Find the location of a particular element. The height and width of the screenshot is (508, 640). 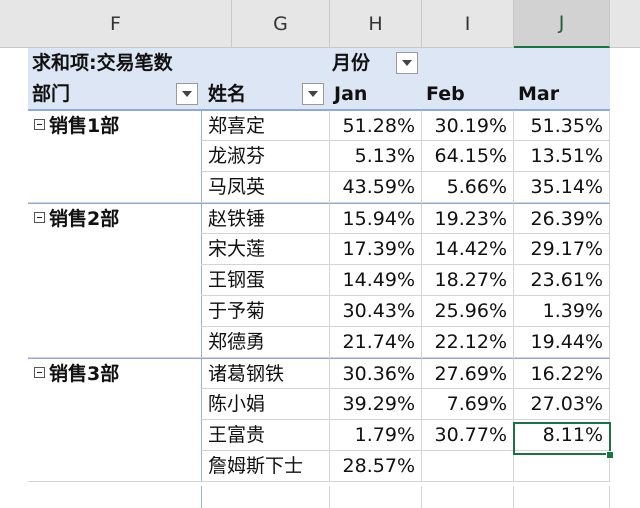

name-cell: 宋大莲 is located at coordinates (266, 249).